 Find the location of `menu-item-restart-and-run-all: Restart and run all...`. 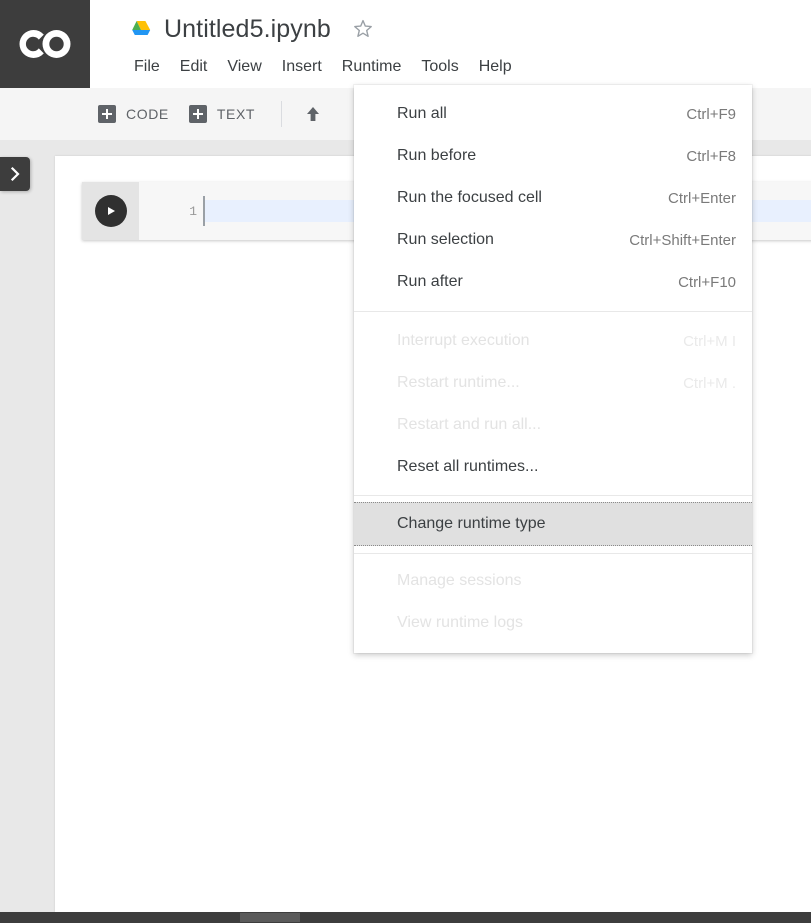

menu-item-restart-and-run-all: Restart and run all... is located at coordinates (553, 425).